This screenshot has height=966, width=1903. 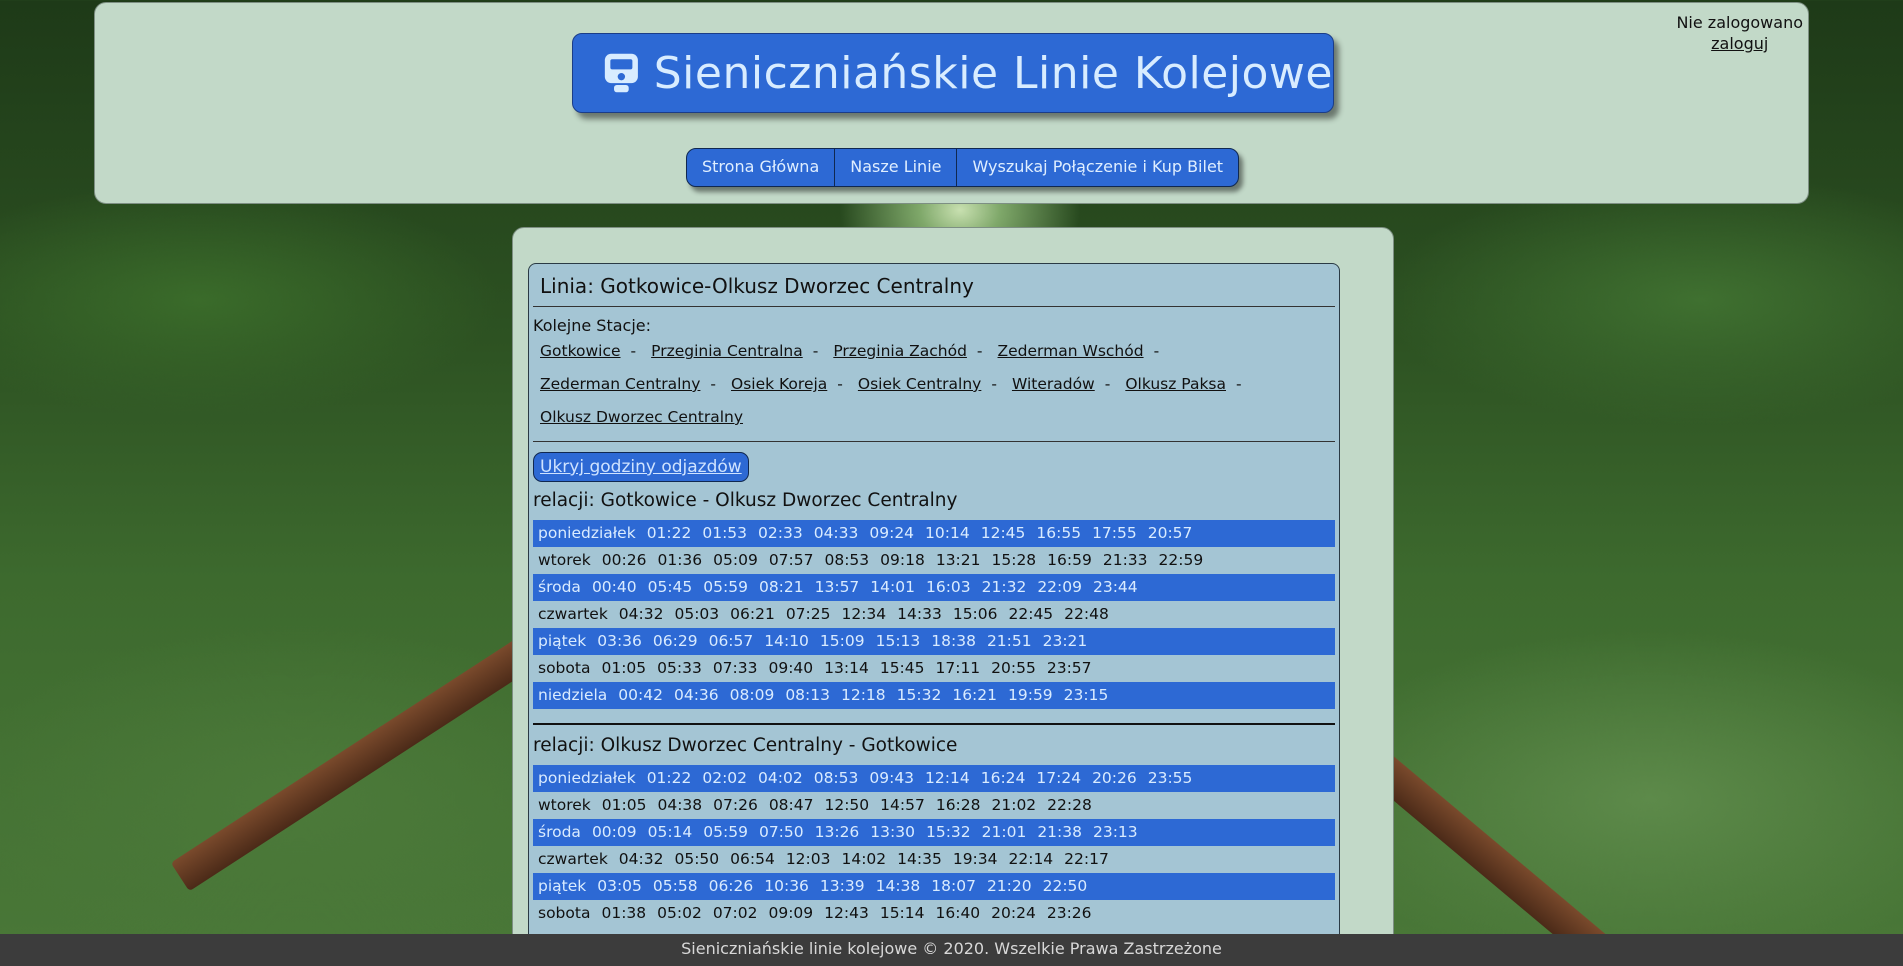 What do you see at coordinates (1071, 351) in the screenshot?
I see `station-link: Zederman Wschód` at bounding box center [1071, 351].